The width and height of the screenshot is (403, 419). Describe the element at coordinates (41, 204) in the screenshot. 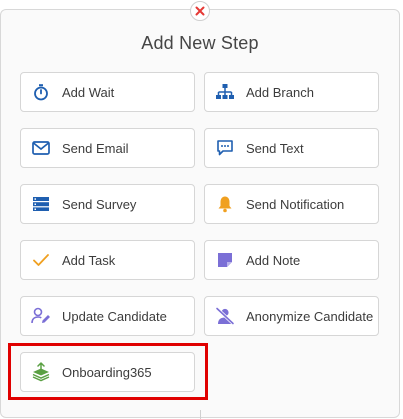

I see `survey-list-icon` at that location.